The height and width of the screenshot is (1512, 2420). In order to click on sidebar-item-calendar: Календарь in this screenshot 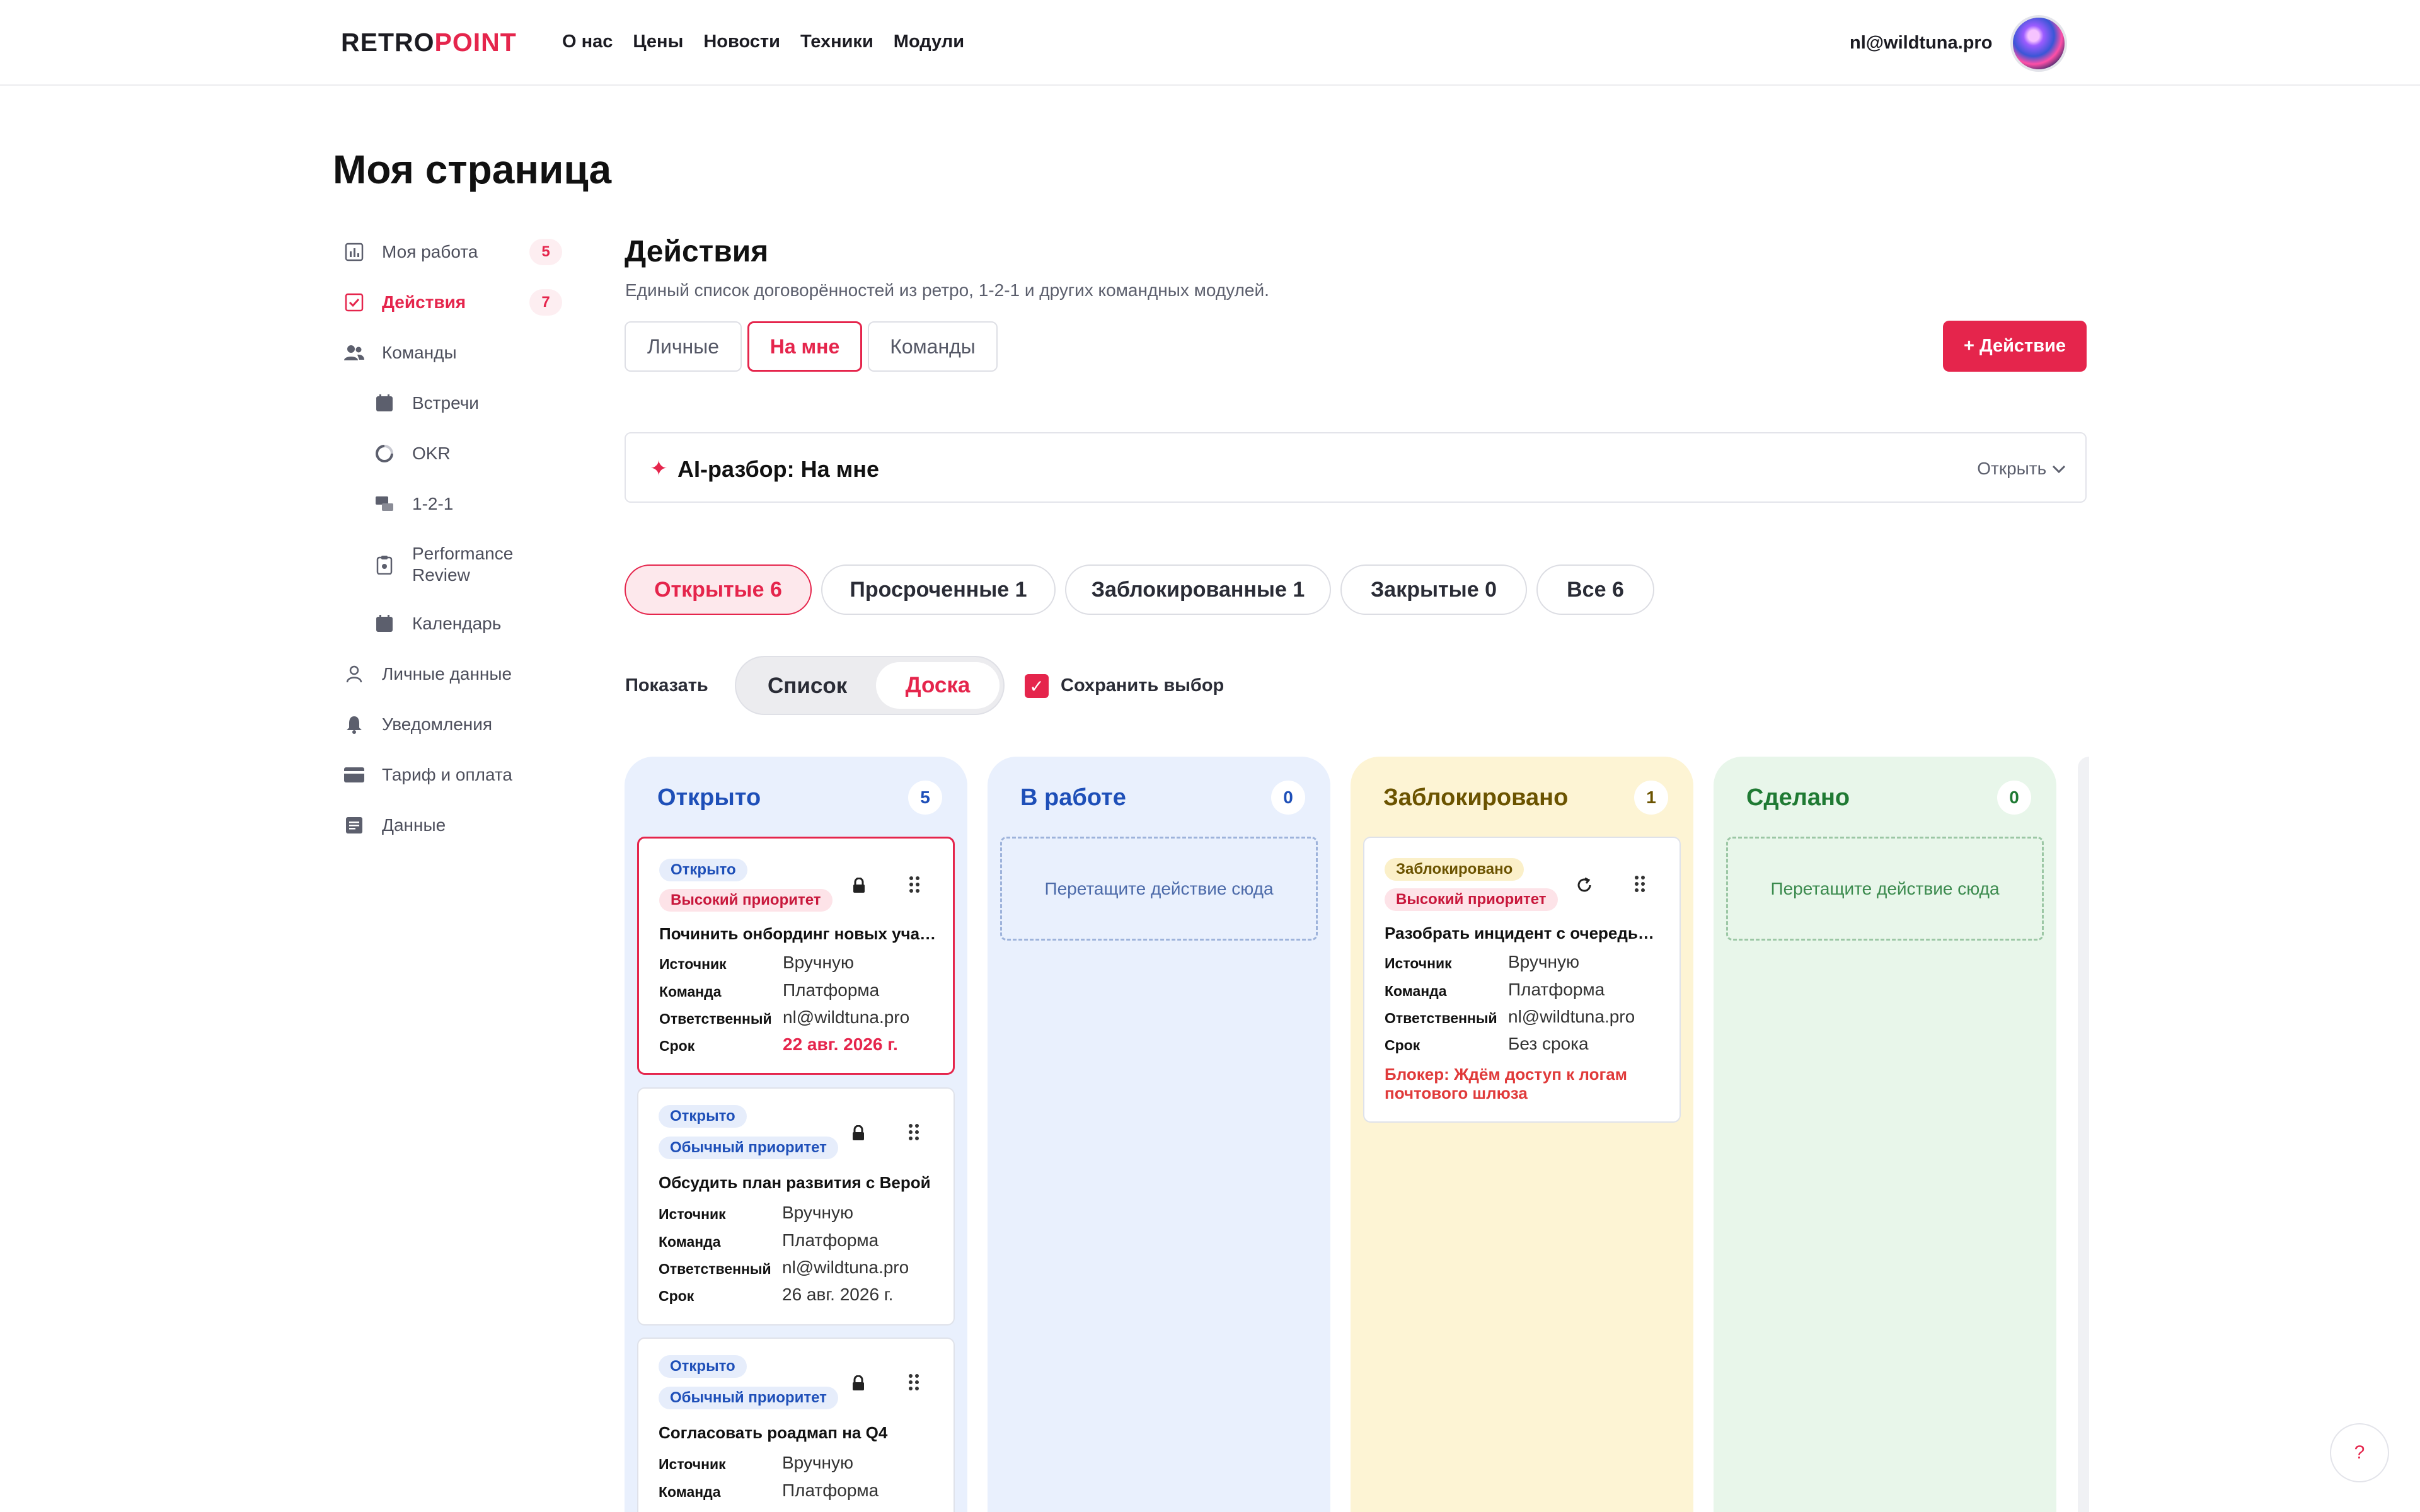, I will do `click(490, 624)`.